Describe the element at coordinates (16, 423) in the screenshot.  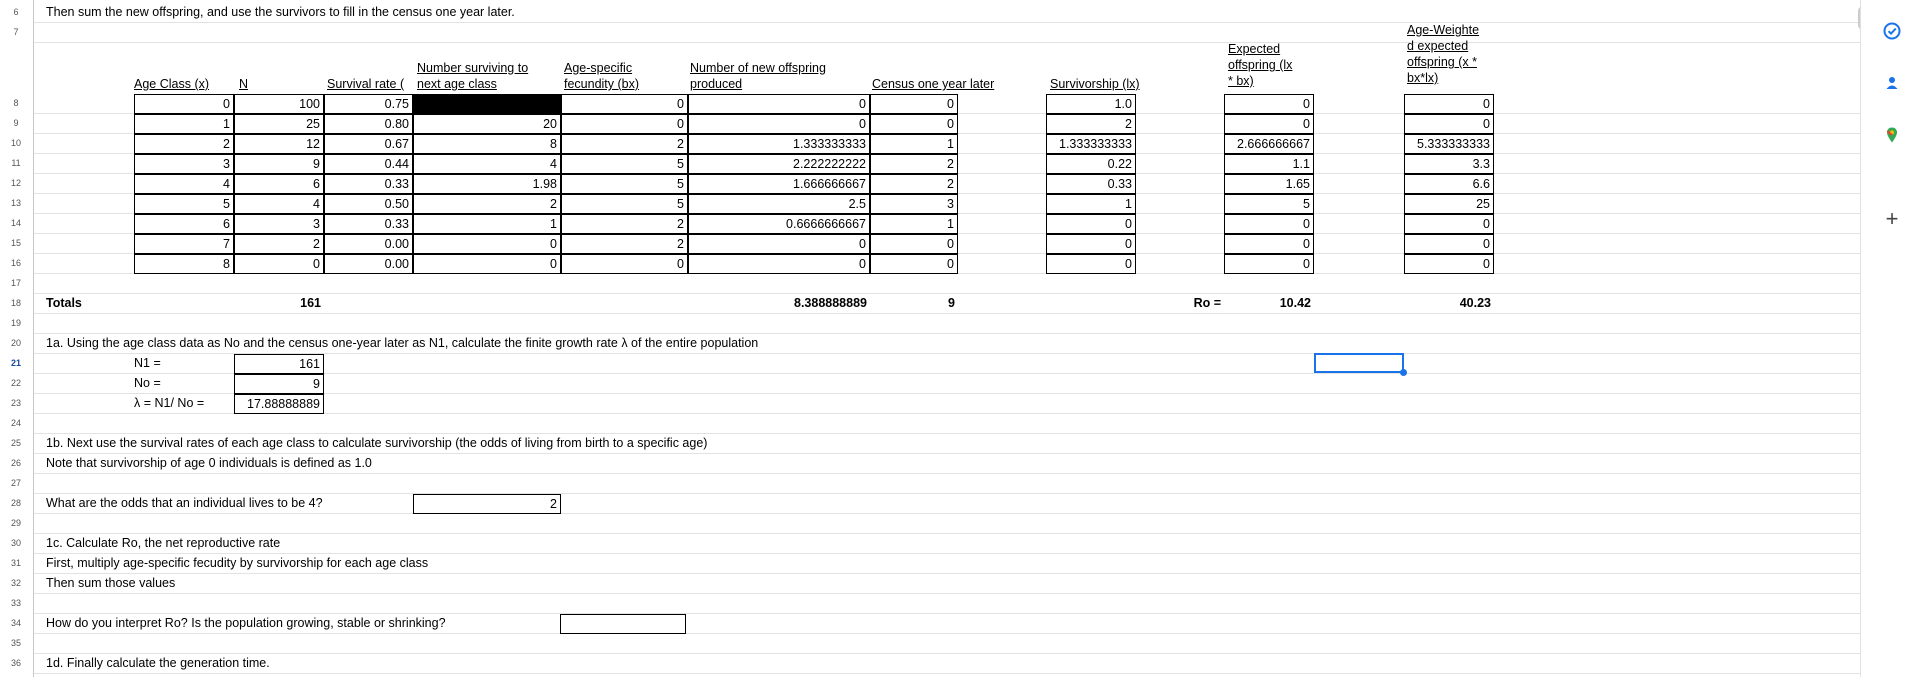
I see `row-header: 24` at that location.